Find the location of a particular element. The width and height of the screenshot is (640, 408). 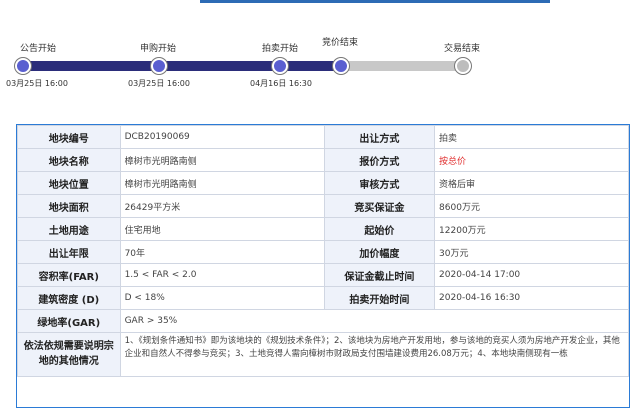

table-row: 地块编号 DCB20190069 出让方式 拍卖 is located at coordinates (323, 137).